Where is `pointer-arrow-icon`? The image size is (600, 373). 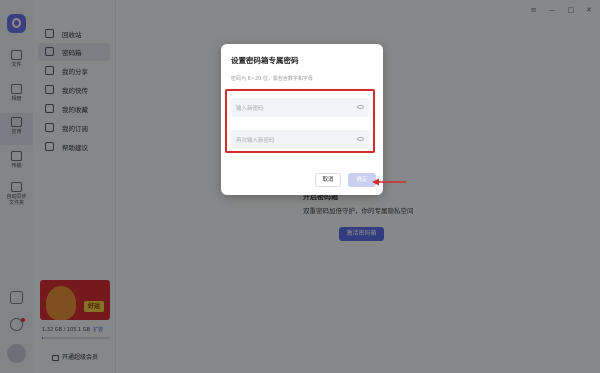
pointer-arrow-icon is located at coordinates (389, 182).